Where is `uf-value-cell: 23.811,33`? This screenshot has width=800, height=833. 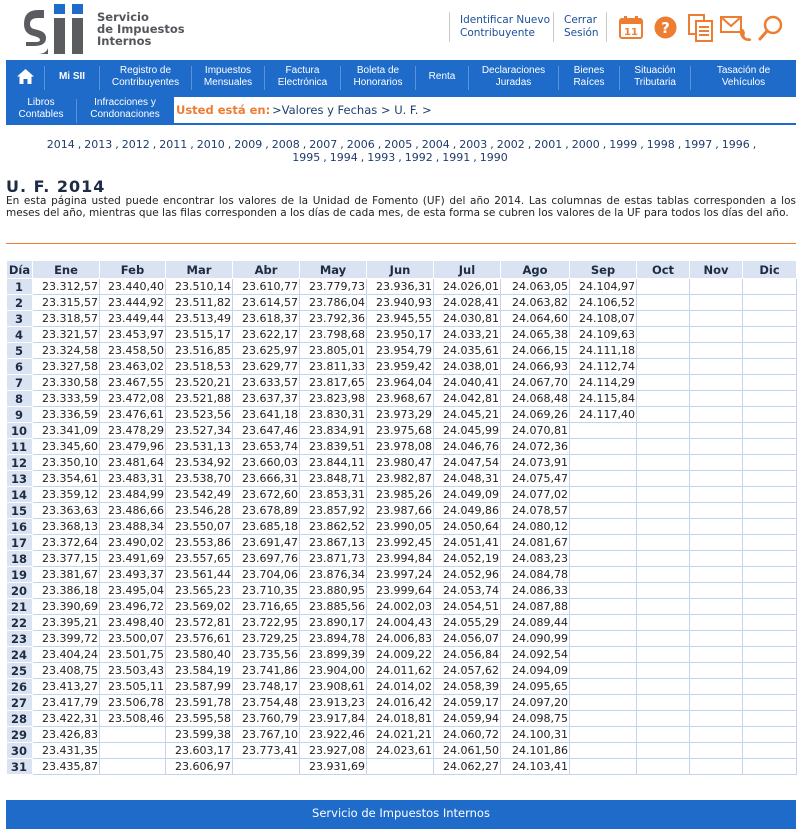
uf-value-cell: 23.811,33 is located at coordinates (333, 366).